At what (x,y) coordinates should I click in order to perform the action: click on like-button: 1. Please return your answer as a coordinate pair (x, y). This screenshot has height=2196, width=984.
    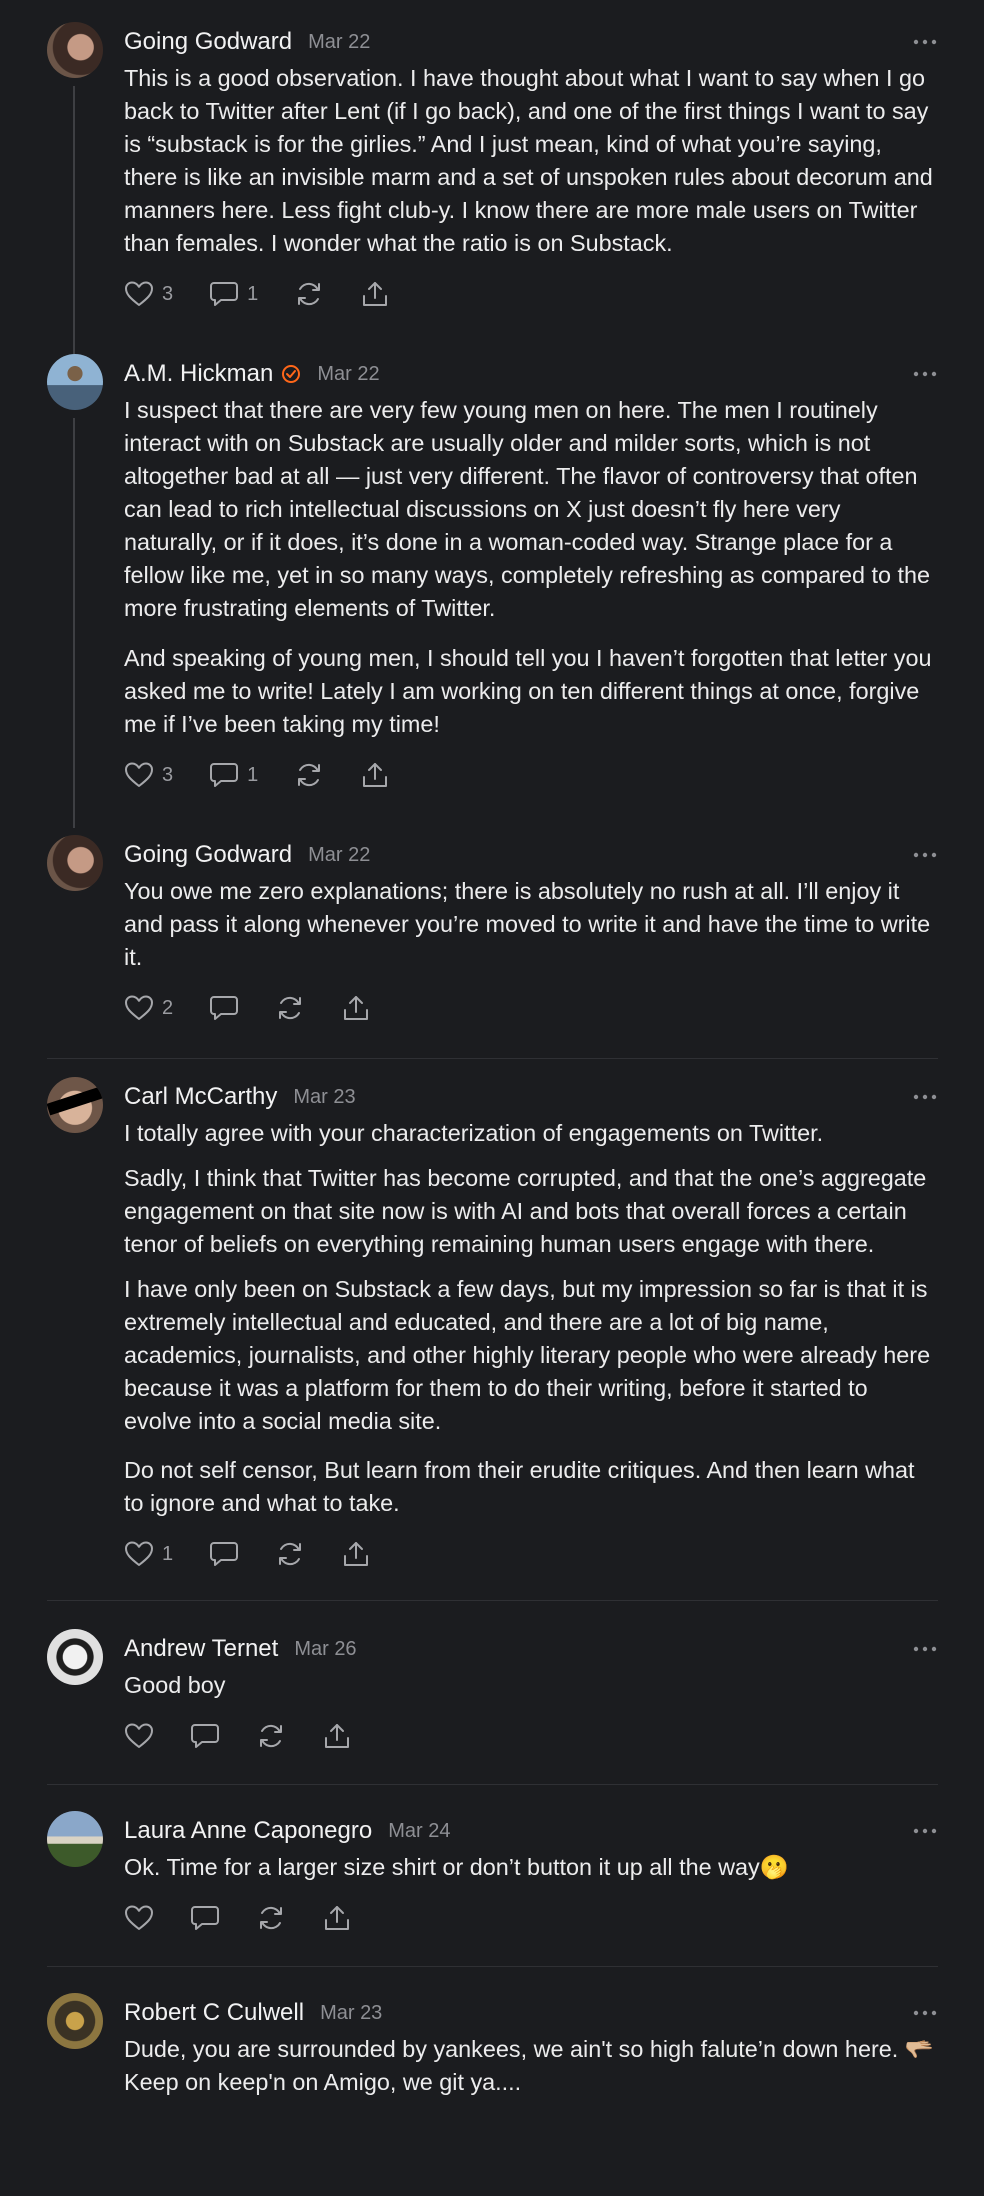
    Looking at the image, I should click on (148, 1554).